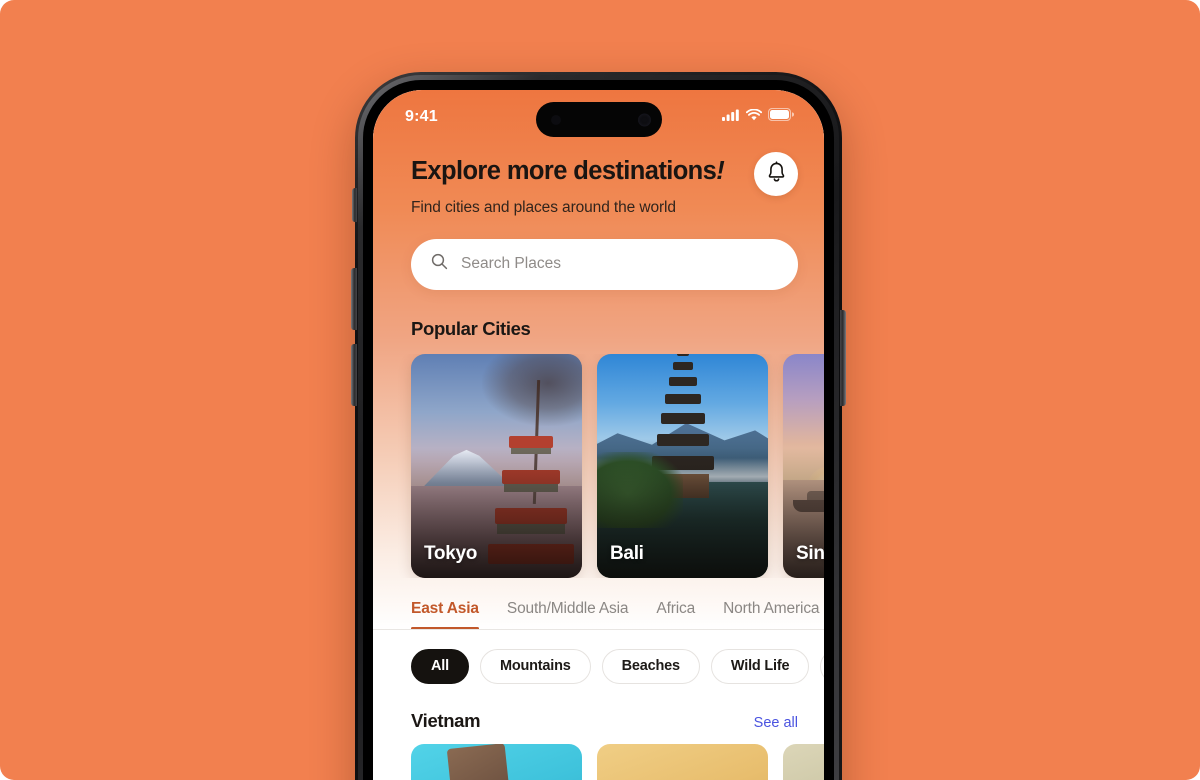  I want to click on chip-wild-life: Wild Life, so click(760, 666).